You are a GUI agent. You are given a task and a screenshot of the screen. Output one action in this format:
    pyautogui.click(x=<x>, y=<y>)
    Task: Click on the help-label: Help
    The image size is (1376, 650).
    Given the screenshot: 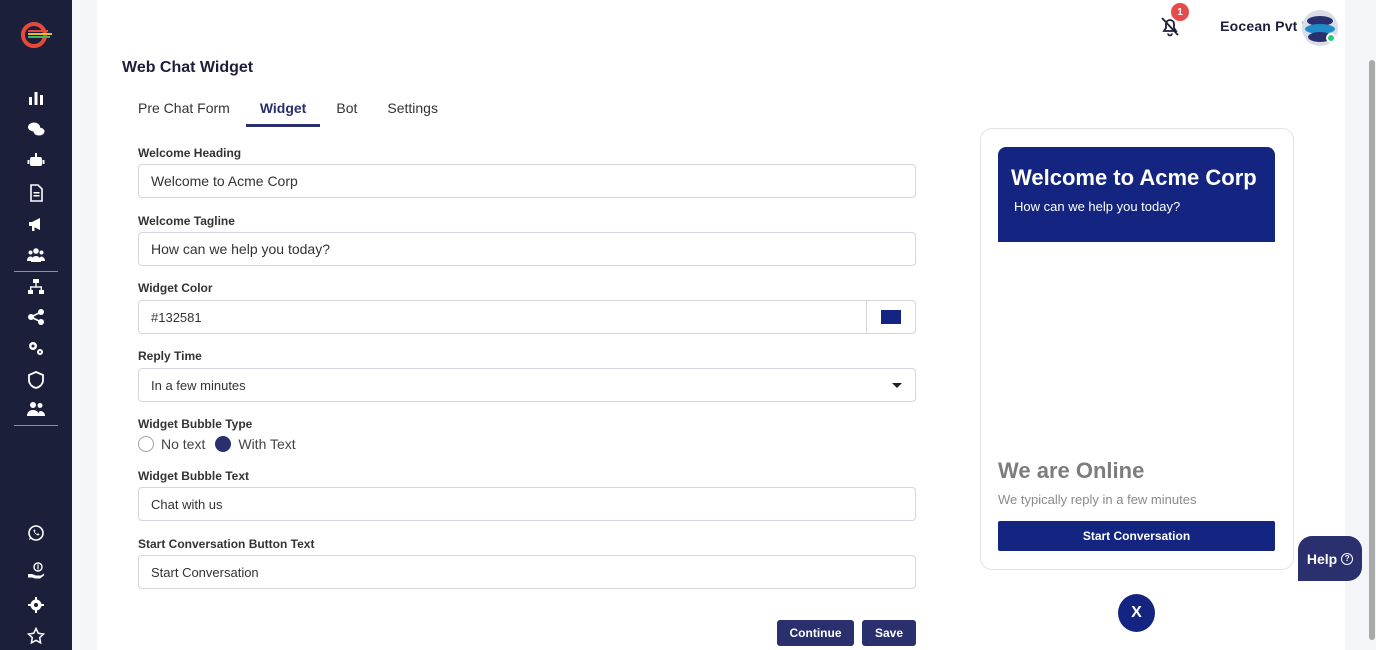 What is the action you would take?
    pyautogui.click(x=1322, y=558)
    